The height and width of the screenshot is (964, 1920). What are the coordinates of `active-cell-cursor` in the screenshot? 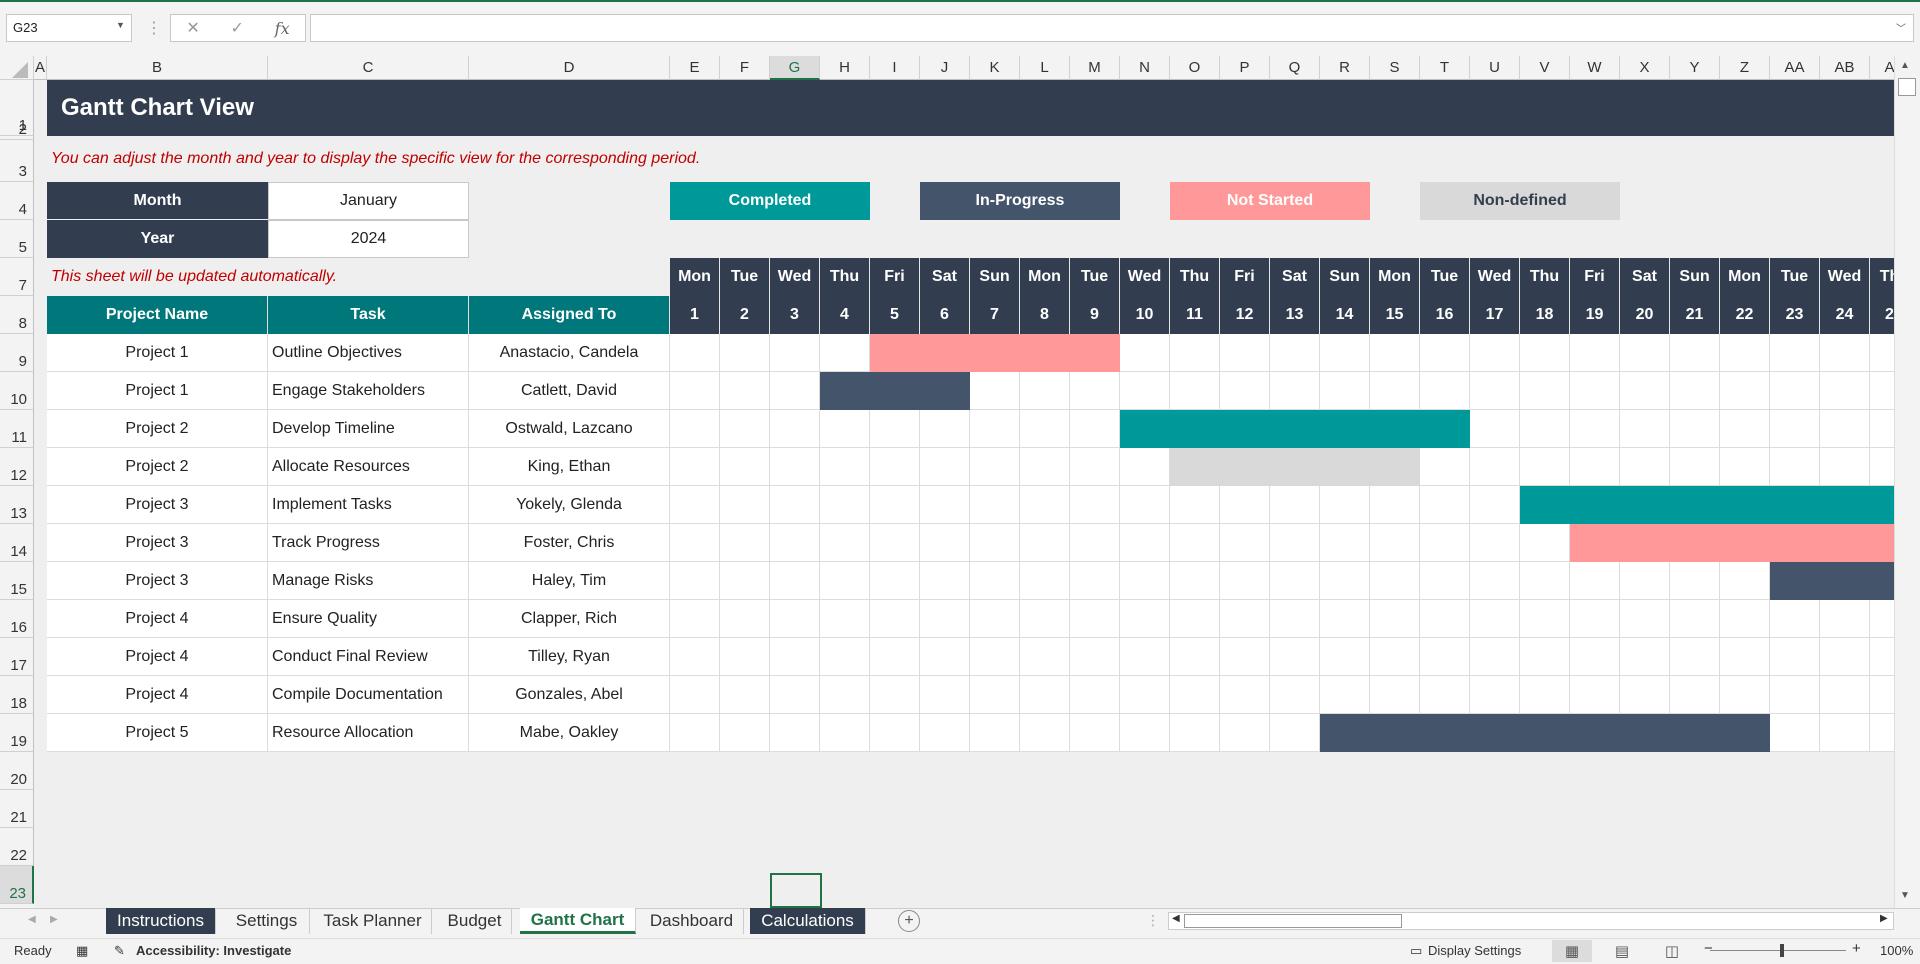 It's located at (796, 890).